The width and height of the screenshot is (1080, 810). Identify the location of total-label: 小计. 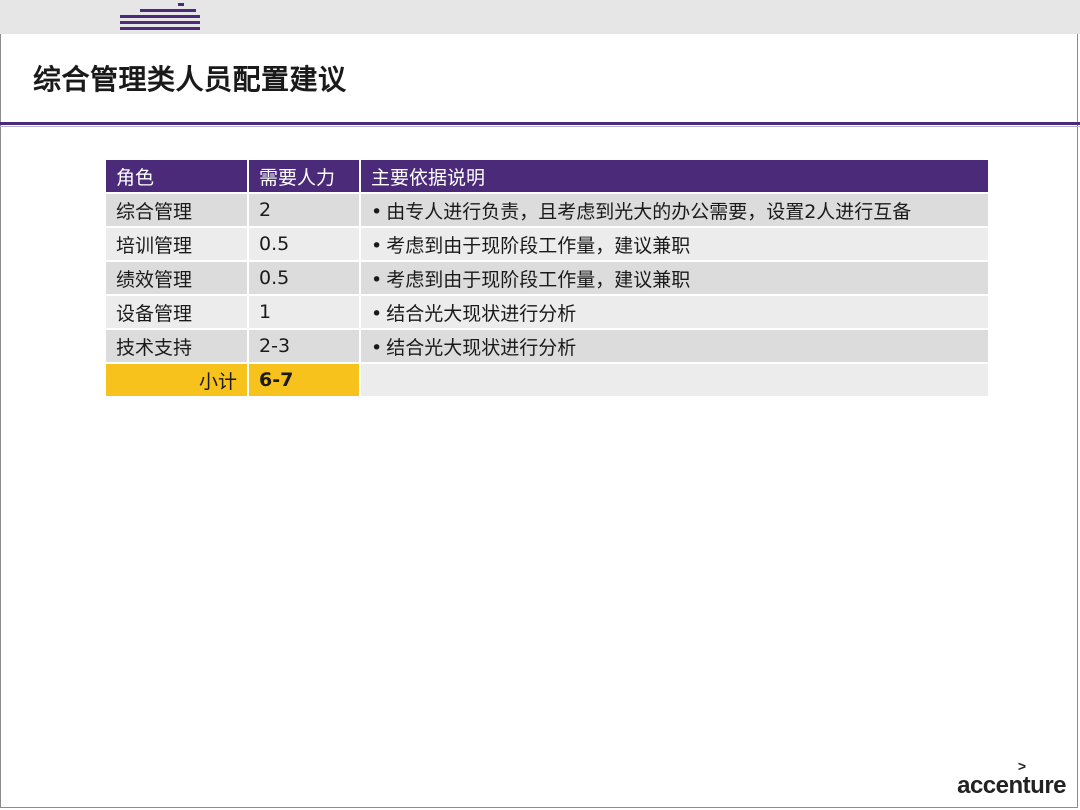
(176, 380).